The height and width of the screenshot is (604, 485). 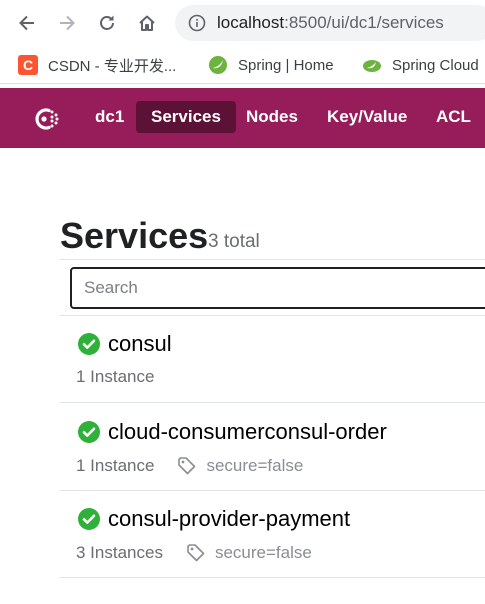 What do you see at coordinates (367, 117) in the screenshot?
I see `nav-key-value: Key/Value` at bounding box center [367, 117].